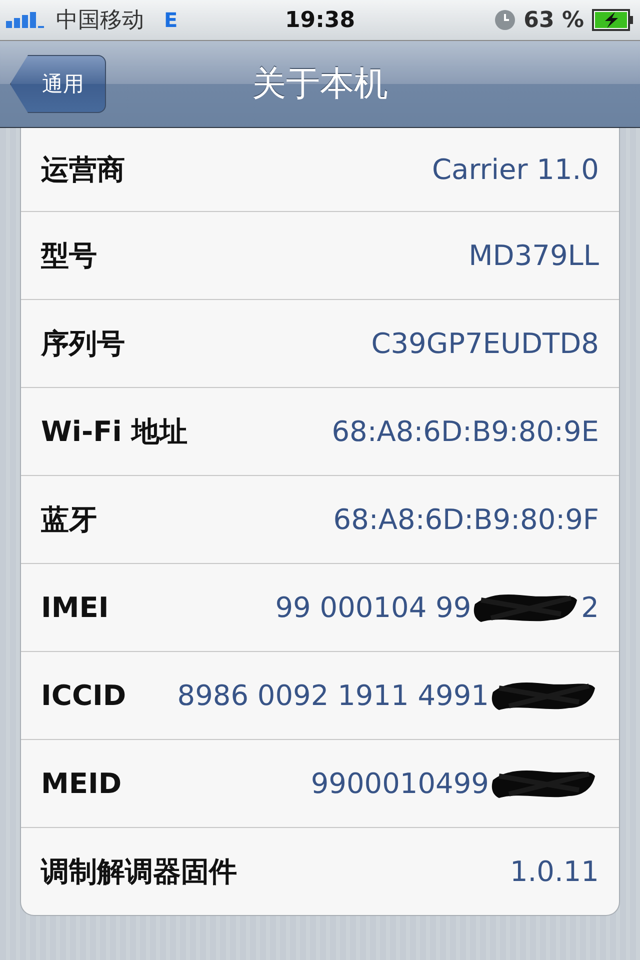 This screenshot has height=960, width=640. I want to click on battery-charging-icon, so click(613, 20).